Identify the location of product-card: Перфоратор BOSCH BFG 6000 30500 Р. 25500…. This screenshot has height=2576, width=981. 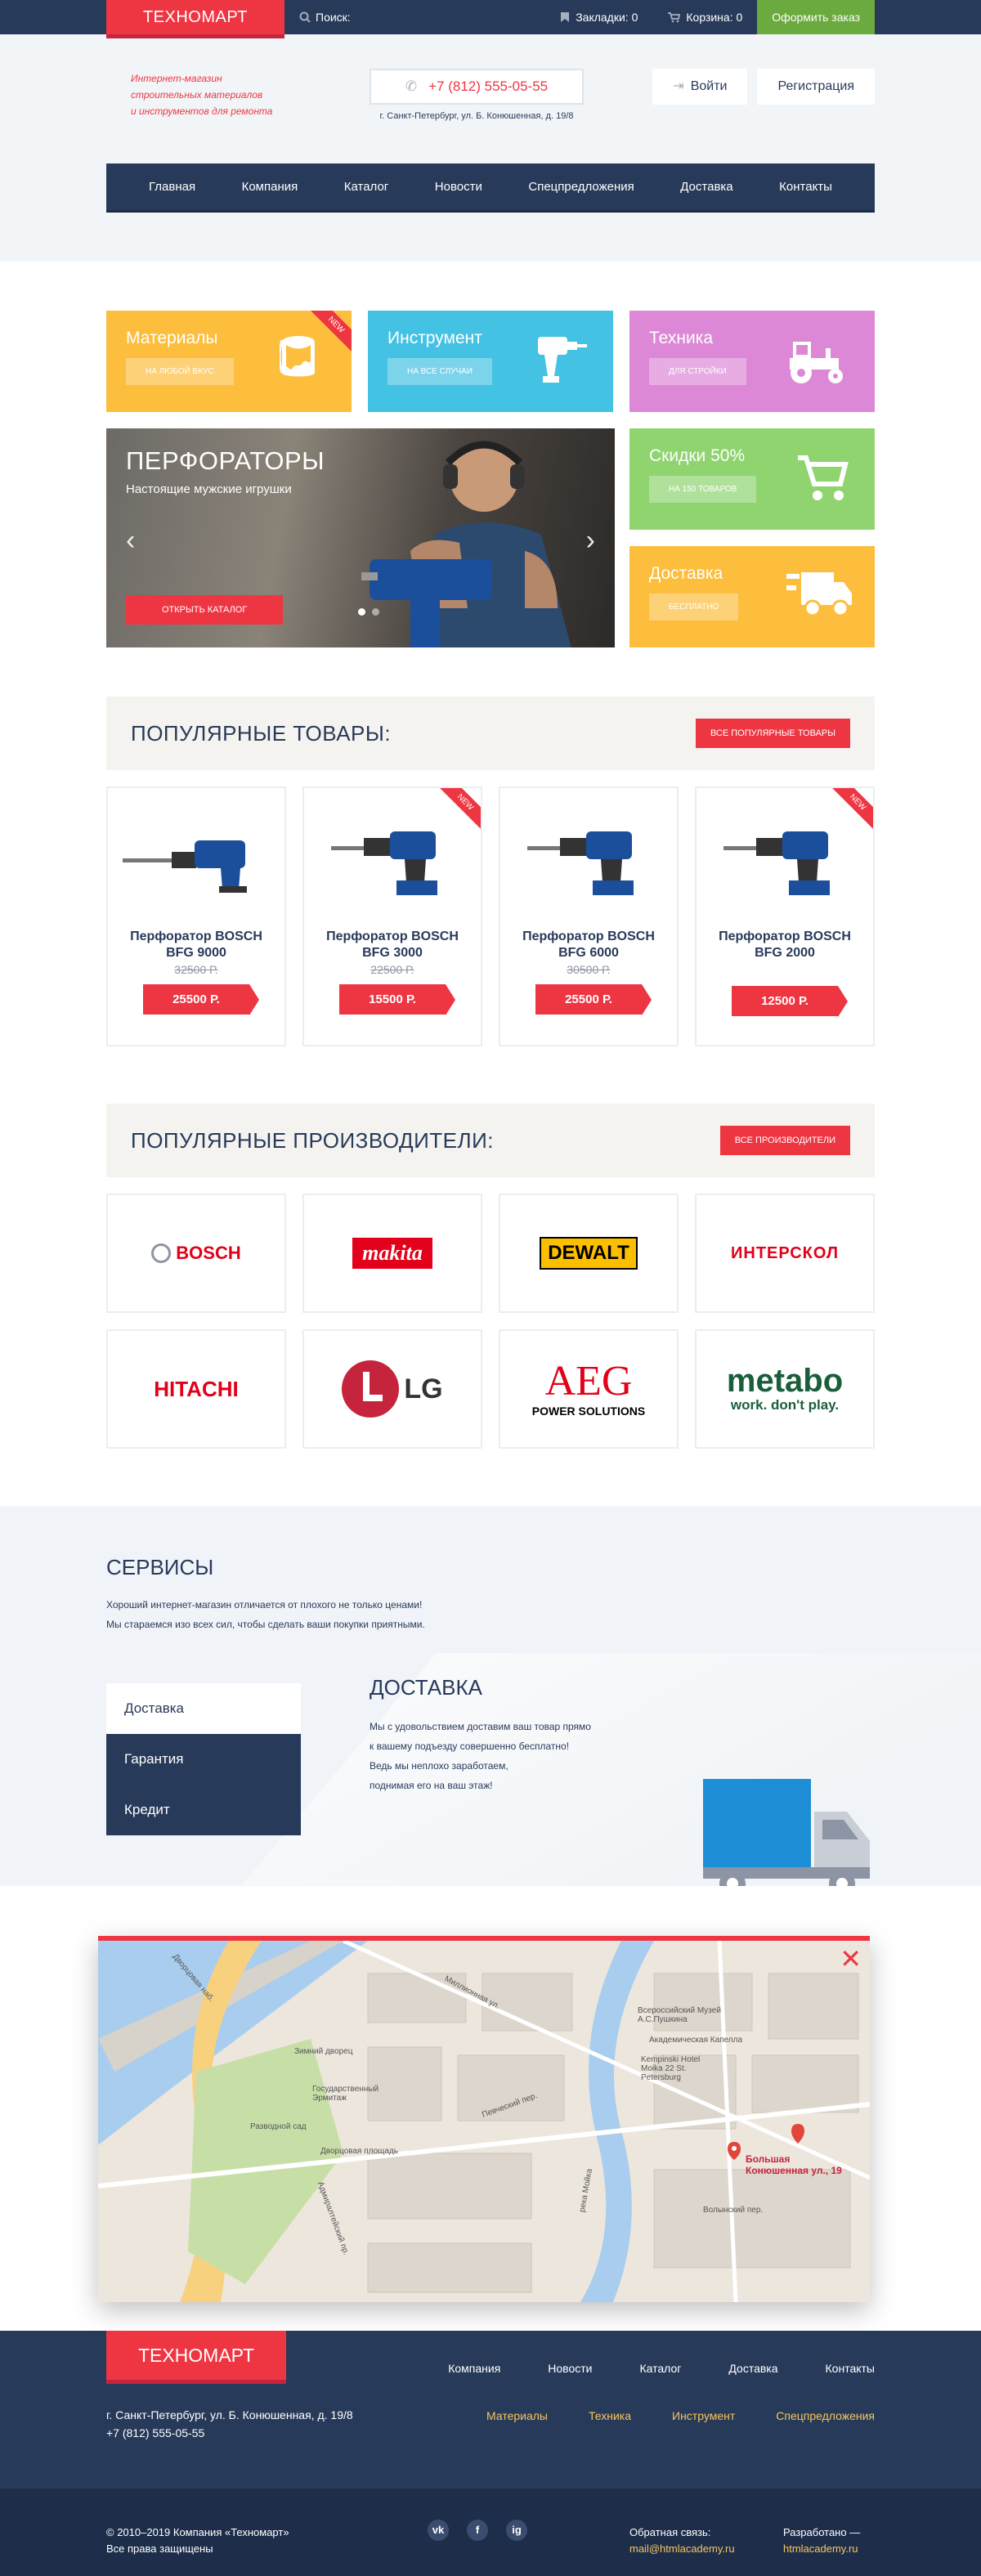
(589, 916).